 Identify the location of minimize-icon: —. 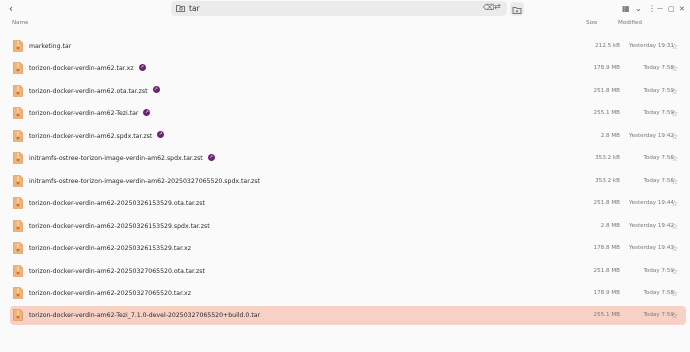
(660, 9).